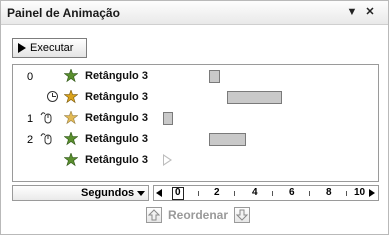 This screenshot has height=240, width=389. I want to click on play-icon, so click(22, 48).